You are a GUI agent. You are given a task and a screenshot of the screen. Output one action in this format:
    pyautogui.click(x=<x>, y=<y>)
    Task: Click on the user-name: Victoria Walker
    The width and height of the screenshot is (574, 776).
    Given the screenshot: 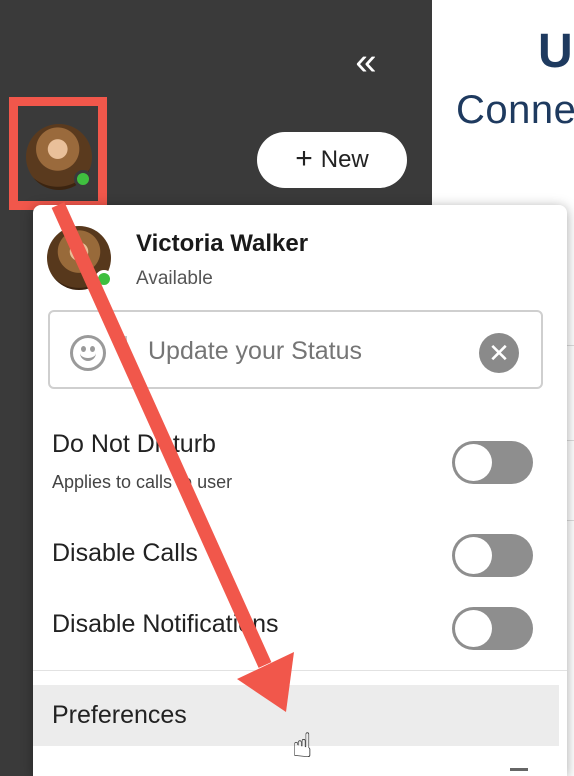 What is the action you would take?
    pyautogui.click(x=222, y=243)
    